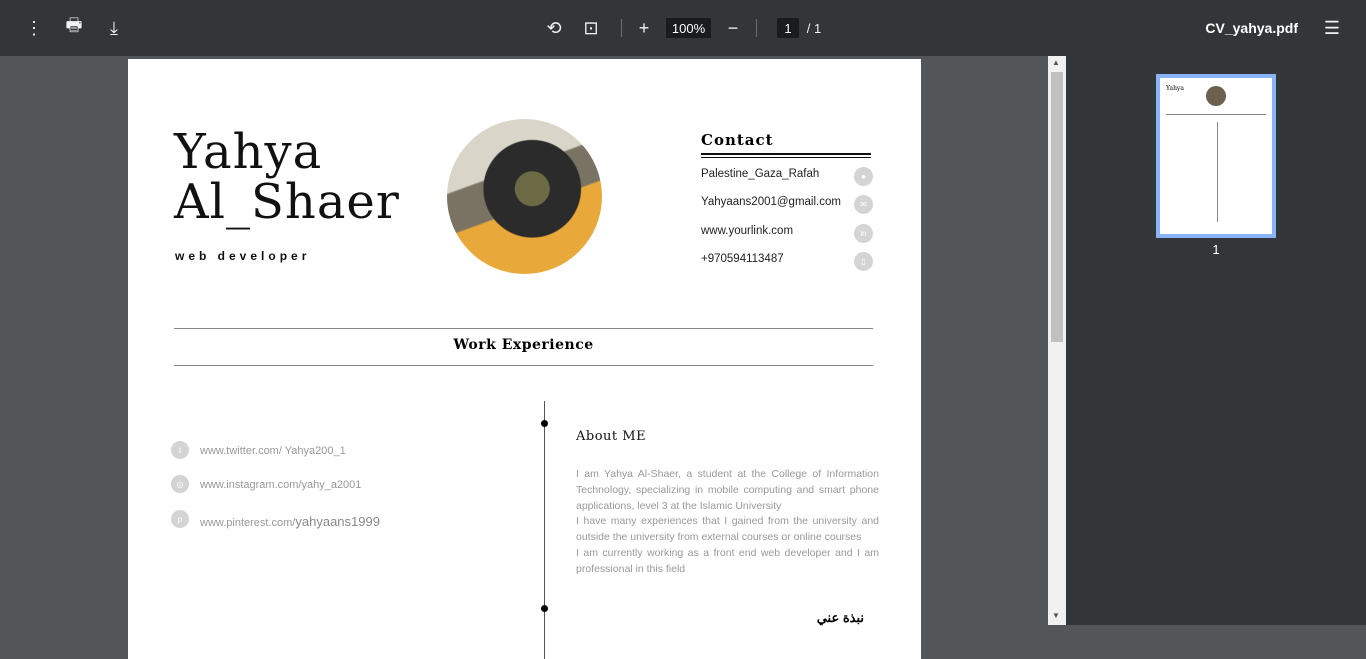  Describe the element at coordinates (1056, 62) in the screenshot. I see `scroll-up-icon: ▲` at that location.